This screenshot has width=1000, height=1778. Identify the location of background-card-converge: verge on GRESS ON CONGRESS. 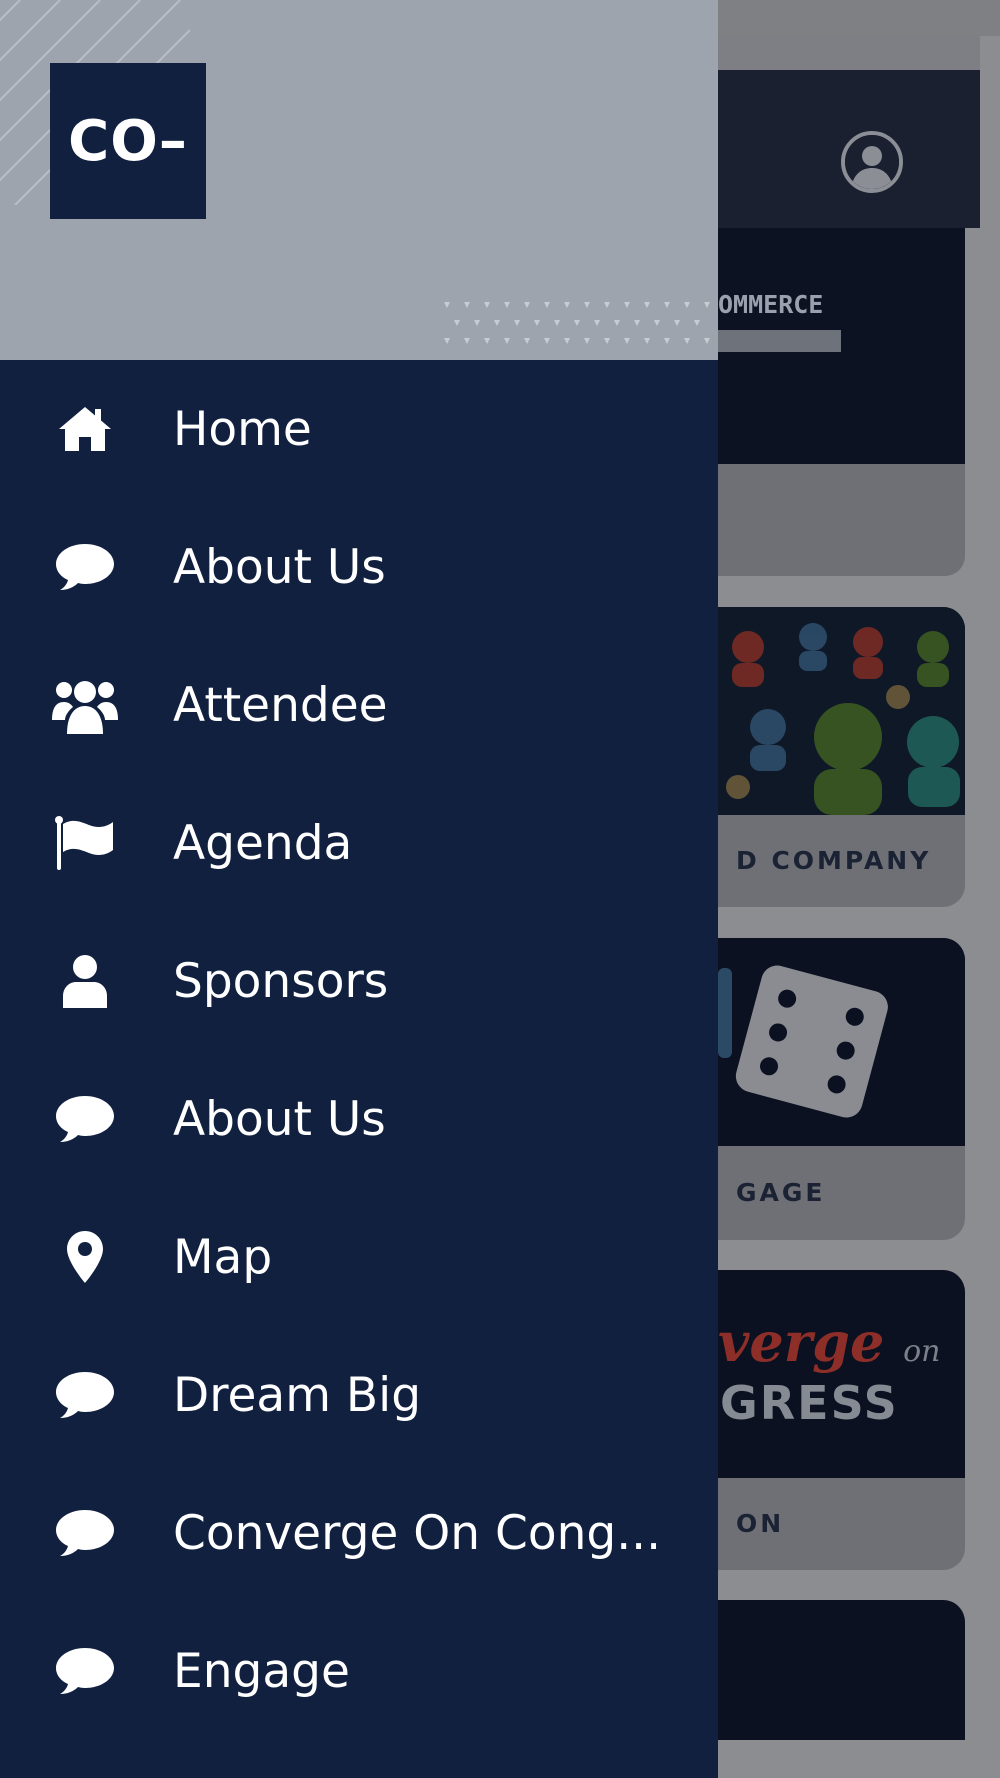
(841, 1420).